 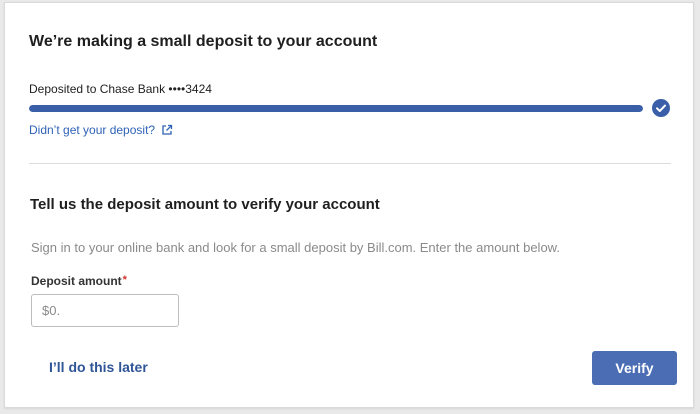 I want to click on section-divider, so click(x=350, y=163).